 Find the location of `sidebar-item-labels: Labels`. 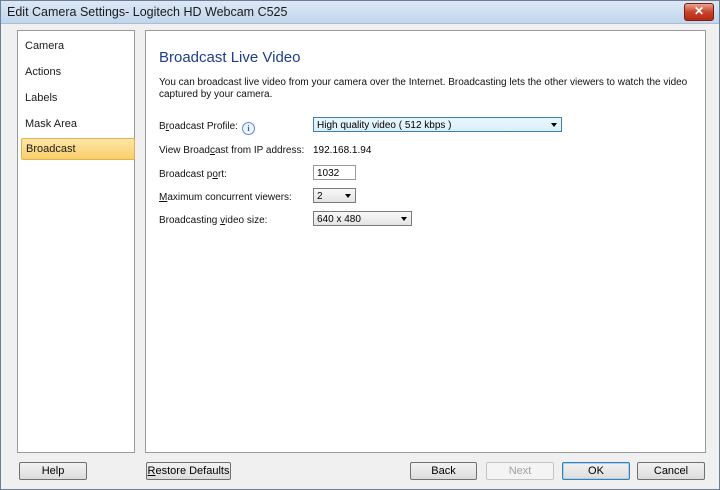

sidebar-item-labels: Labels is located at coordinates (77, 98).